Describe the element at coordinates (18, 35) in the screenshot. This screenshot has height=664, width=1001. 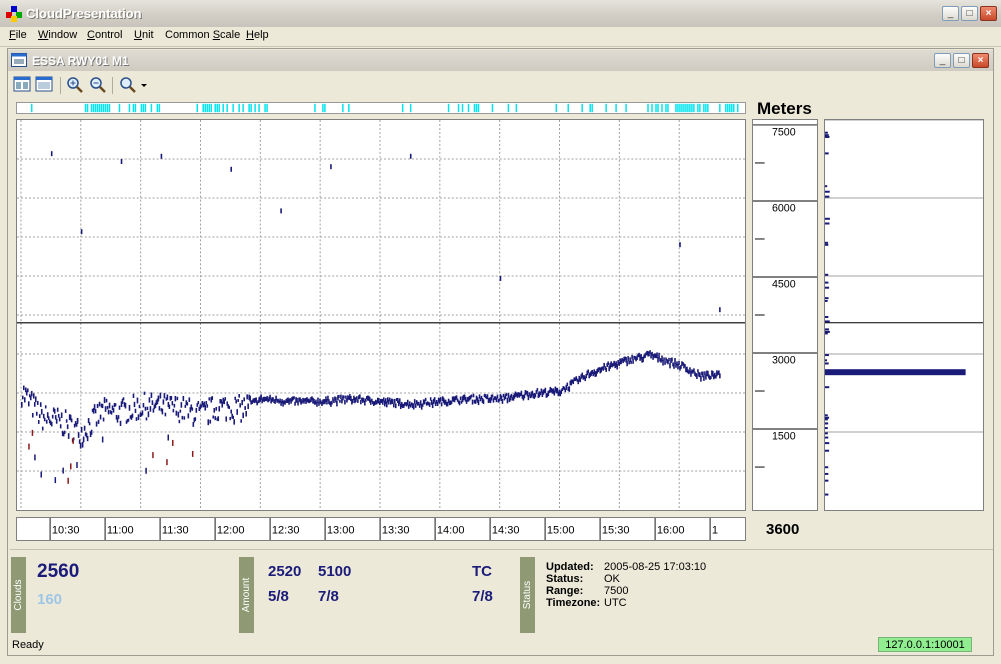
I see `menu-file: File` at that location.